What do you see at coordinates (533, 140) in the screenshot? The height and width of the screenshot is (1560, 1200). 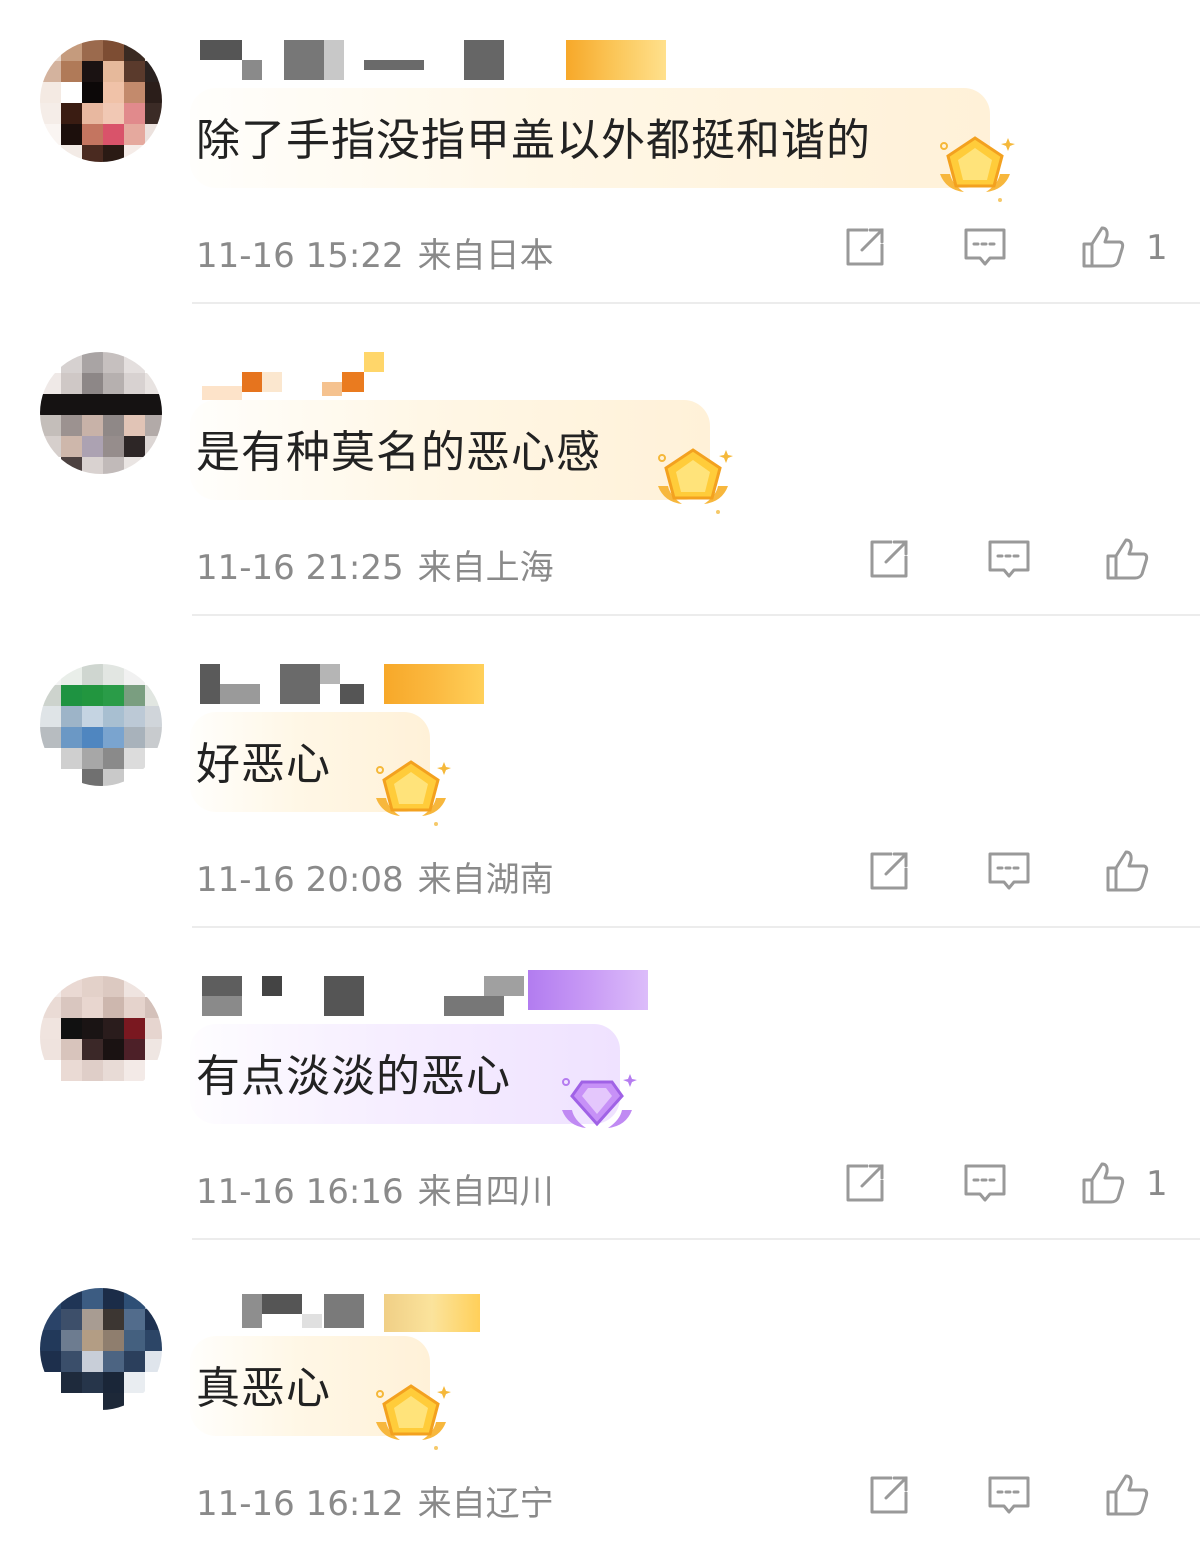 I see `comment-text: 除了手指没指甲盖以外都挺和谐的` at bounding box center [533, 140].